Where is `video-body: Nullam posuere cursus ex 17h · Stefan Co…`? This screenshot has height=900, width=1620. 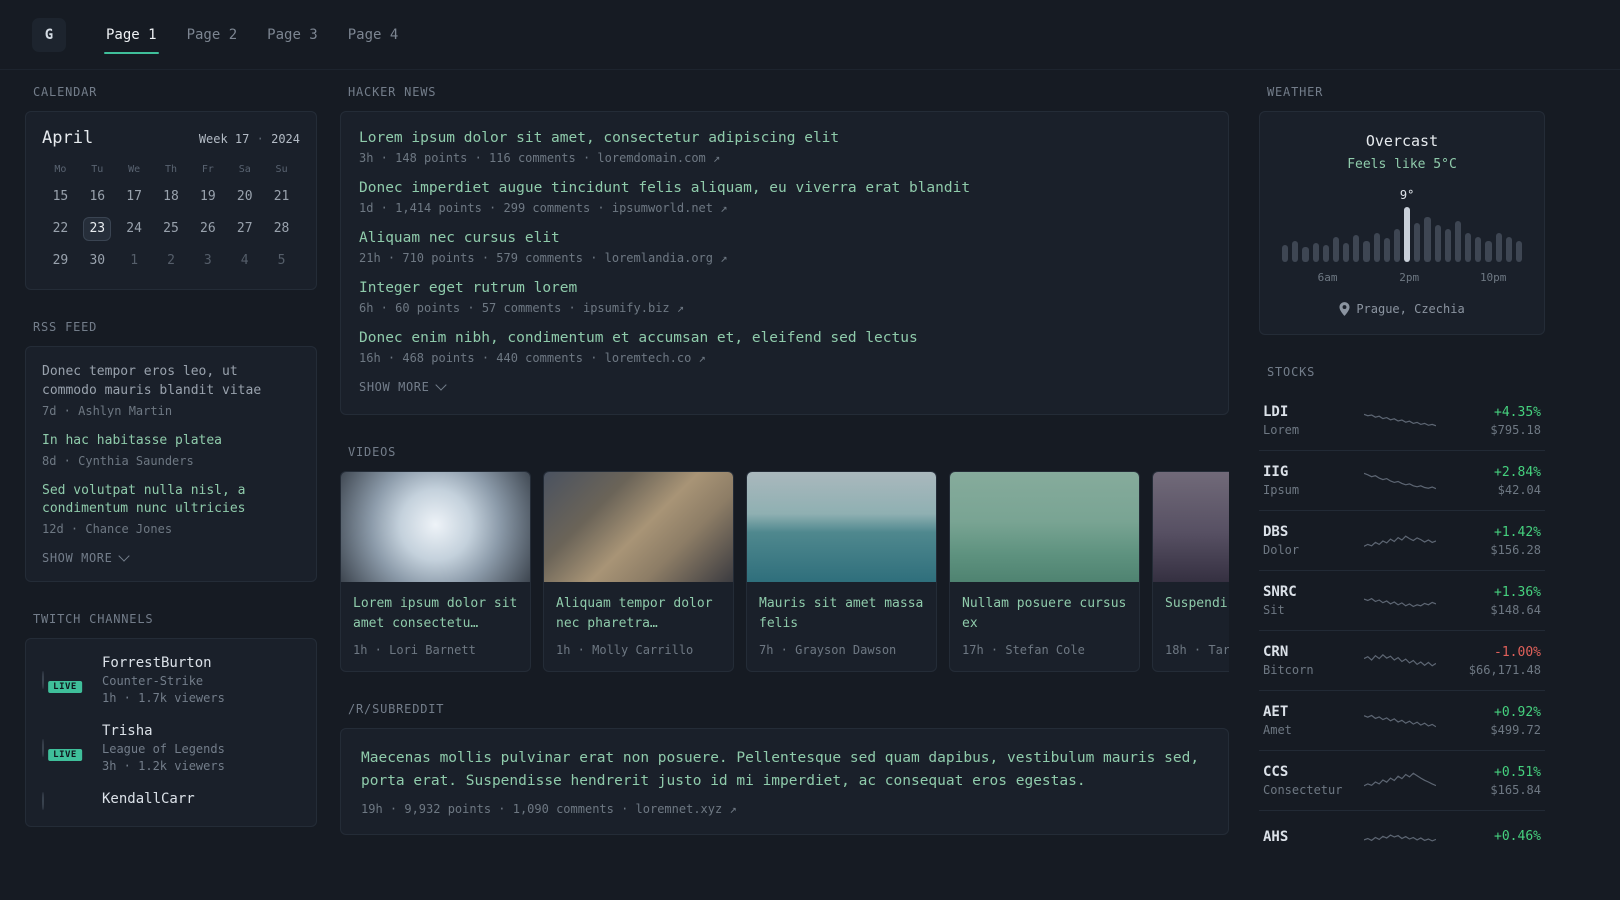 video-body: Nullam posuere cursus ex 17h · Stefan Co… is located at coordinates (1044, 626).